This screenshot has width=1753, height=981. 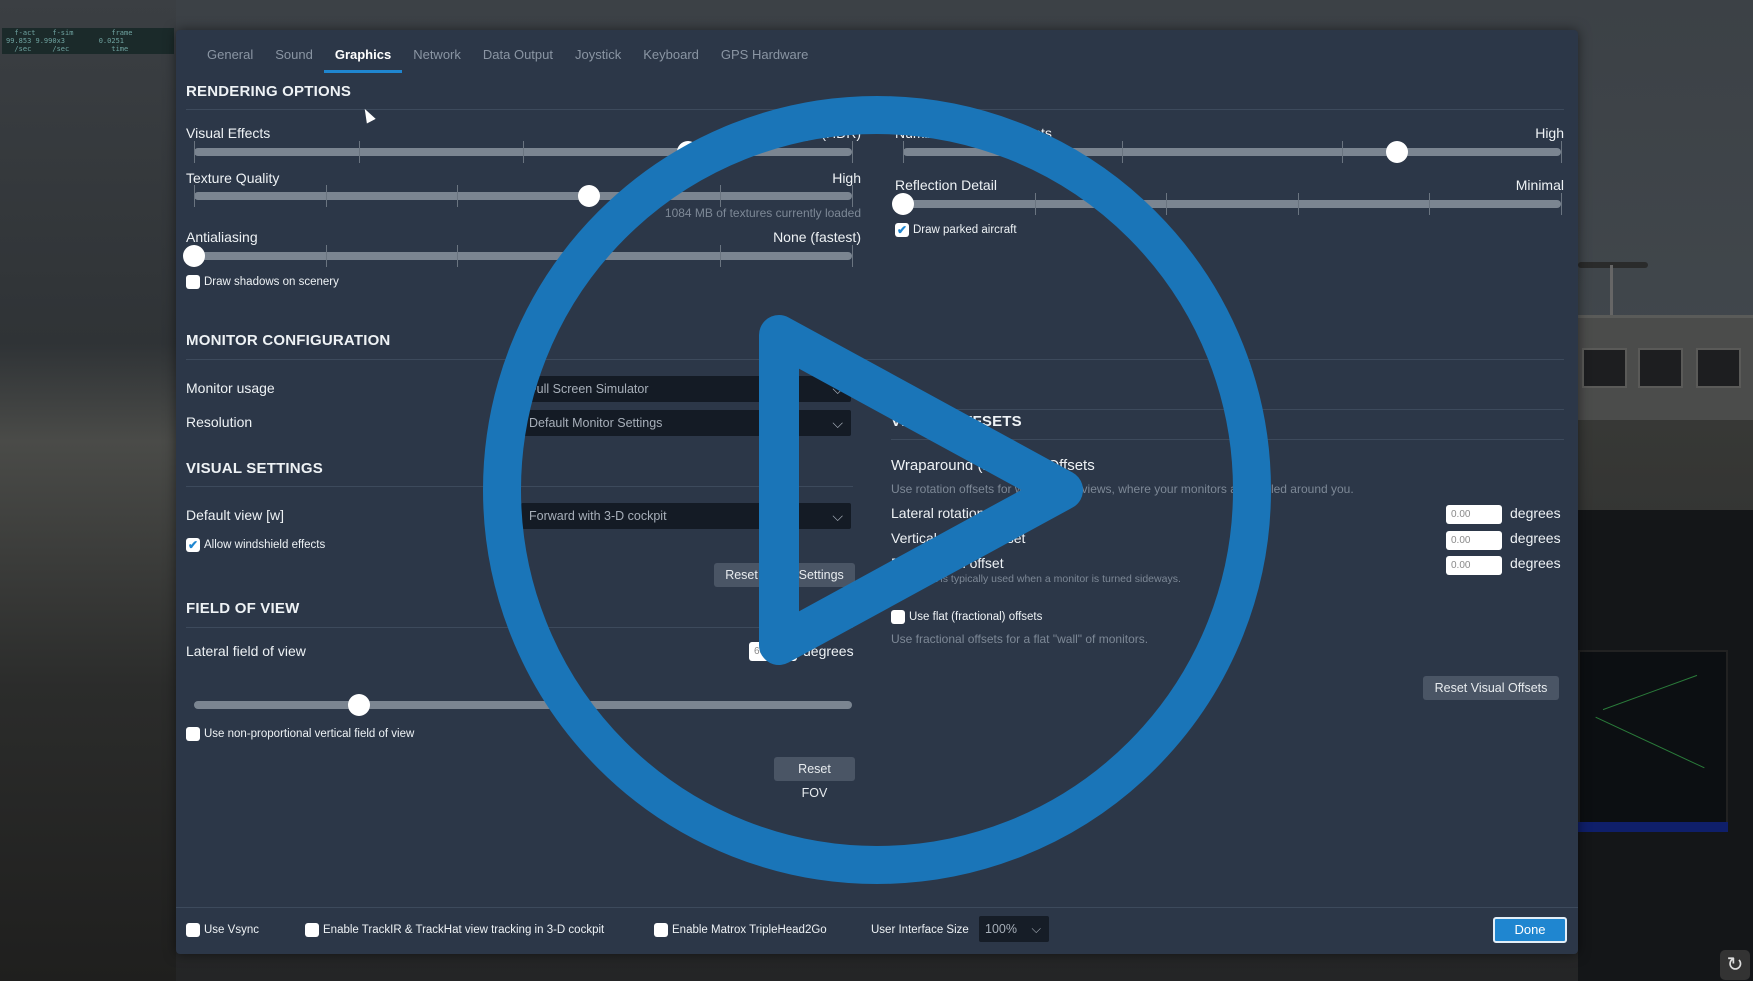 What do you see at coordinates (877, 907) in the screenshot?
I see `footer-divider` at bounding box center [877, 907].